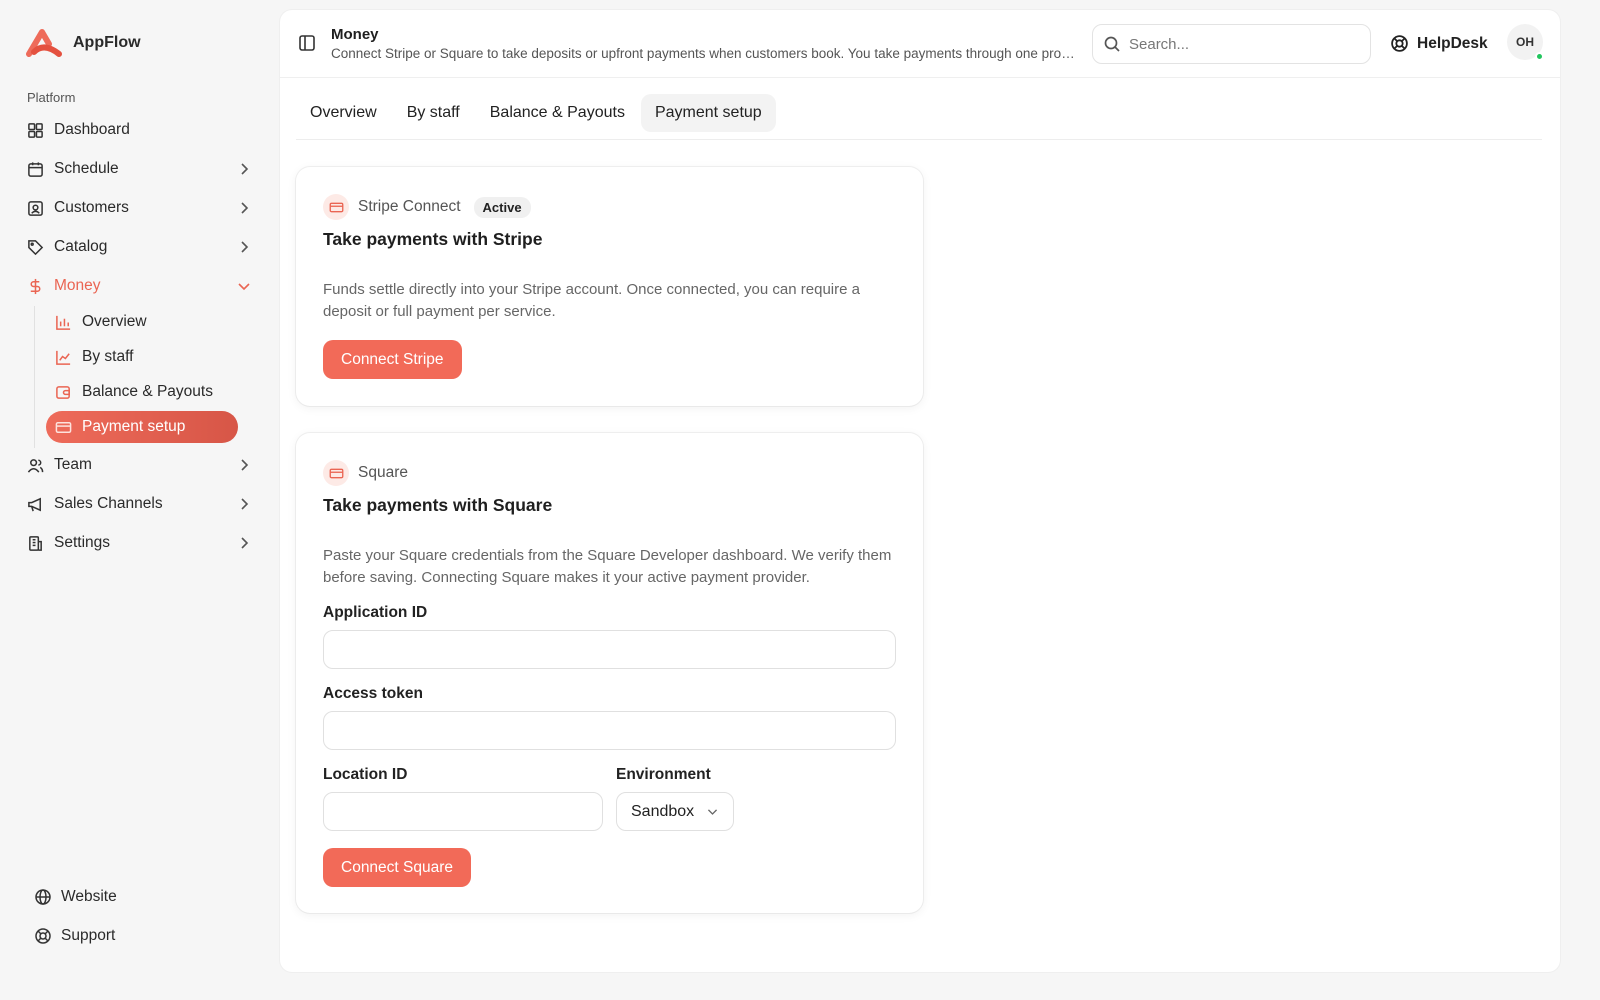 The height and width of the screenshot is (1000, 1600). Describe the element at coordinates (433, 113) in the screenshot. I see `tab-by-staff: By staff` at that location.